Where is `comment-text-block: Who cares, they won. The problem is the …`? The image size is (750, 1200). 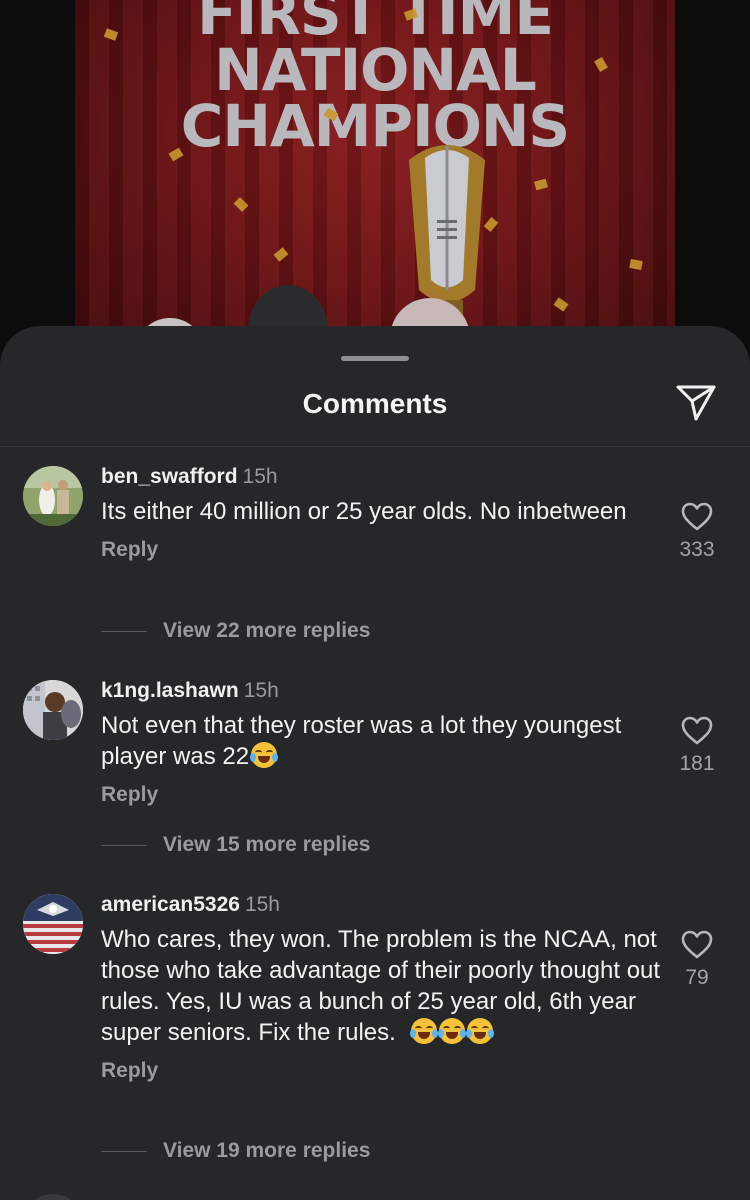 comment-text-block: Who cares, they won. The problem is the … is located at coordinates (381, 986).